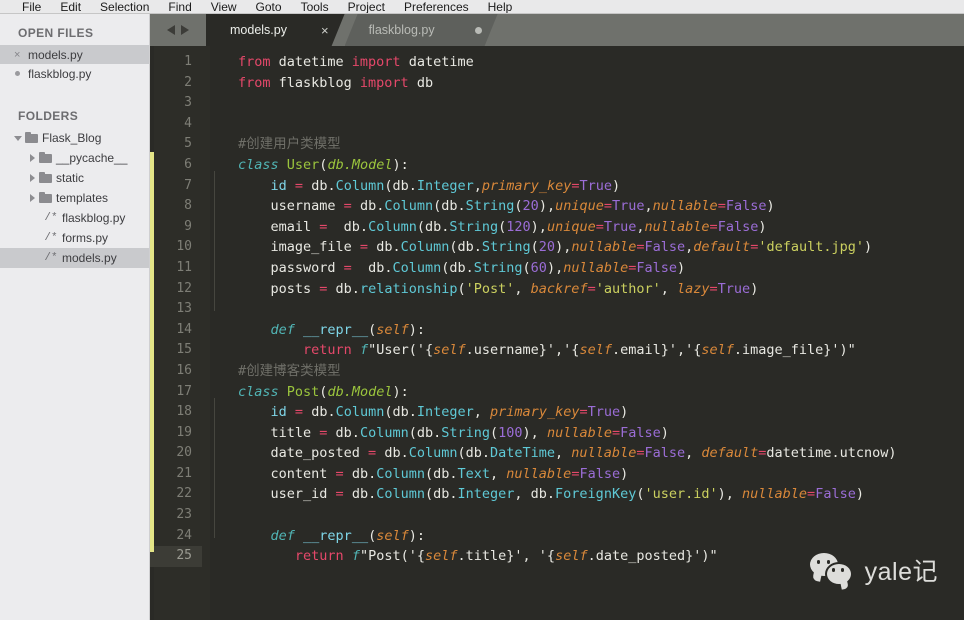 The image size is (964, 620). I want to click on file-icon: /*, so click(51, 238).